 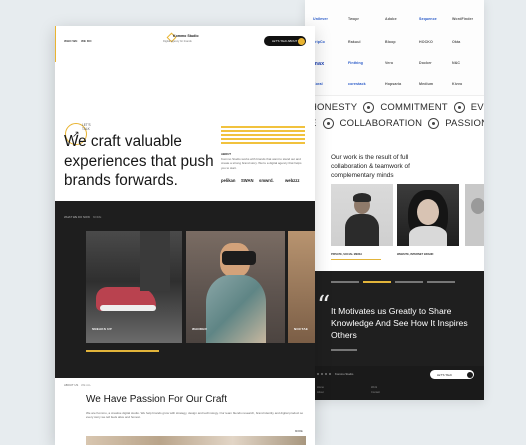 I want to click on quote-icon: “, so click(x=324, y=306).